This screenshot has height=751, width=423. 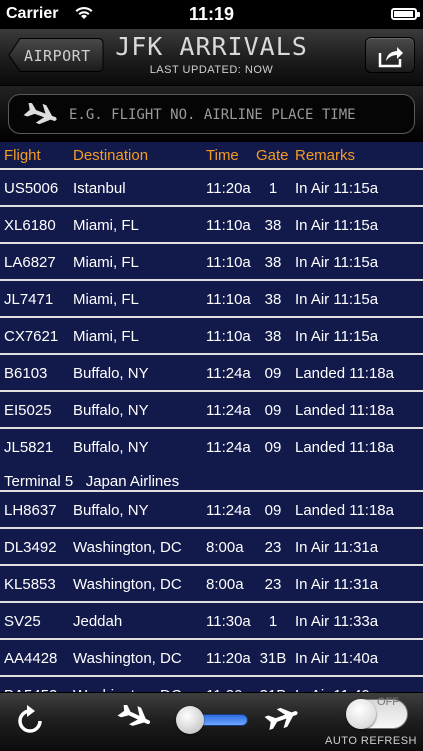 I want to click on gate-cell: 1, so click(x=273, y=188).